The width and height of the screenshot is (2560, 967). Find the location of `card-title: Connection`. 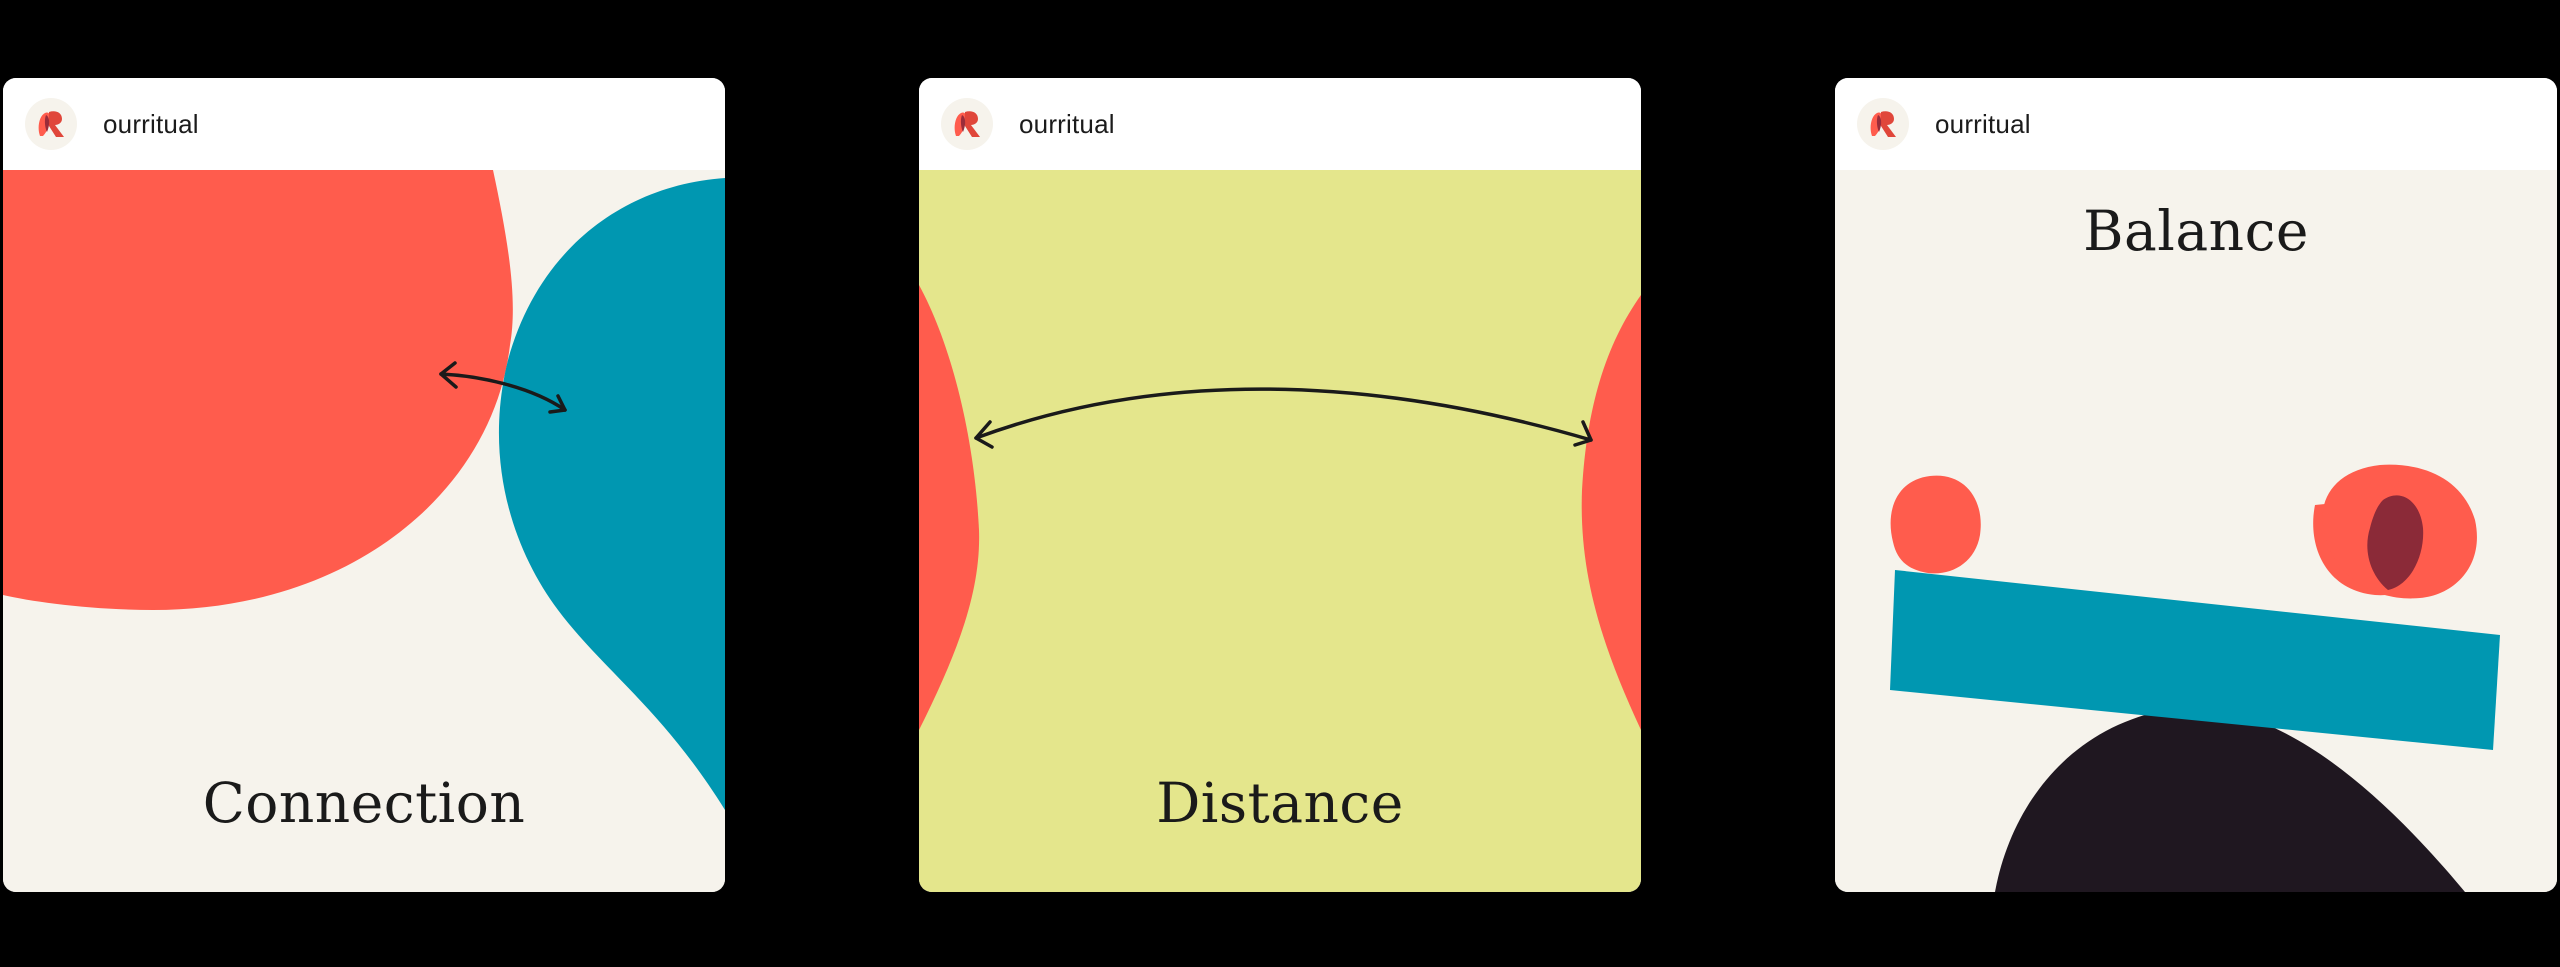

card-title: Connection is located at coordinates (364, 803).